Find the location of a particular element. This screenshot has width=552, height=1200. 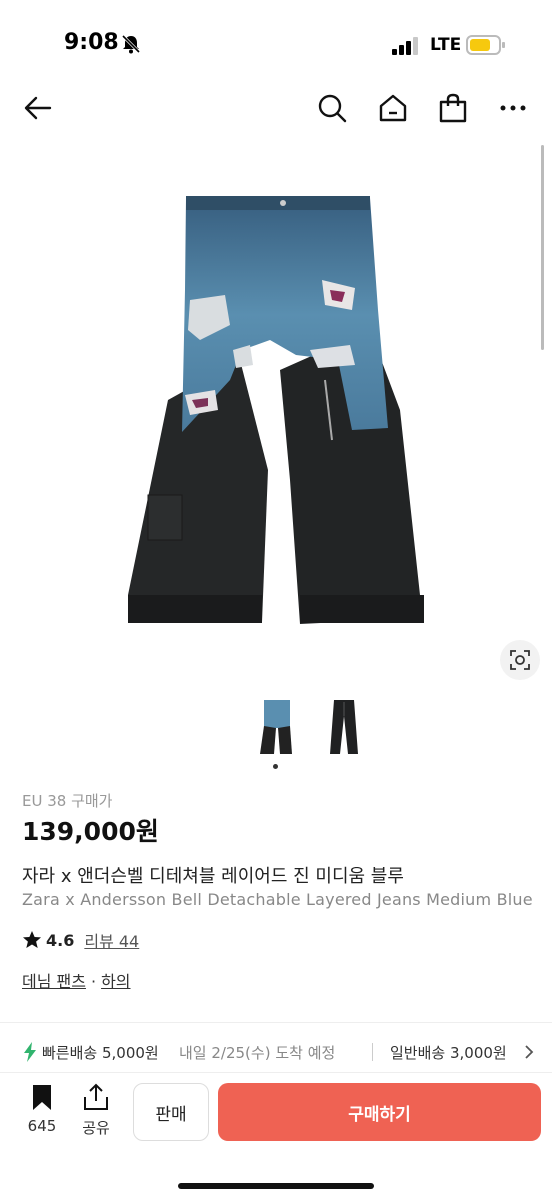

bookmark-button: 645 is located at coordinates (42, 1109).